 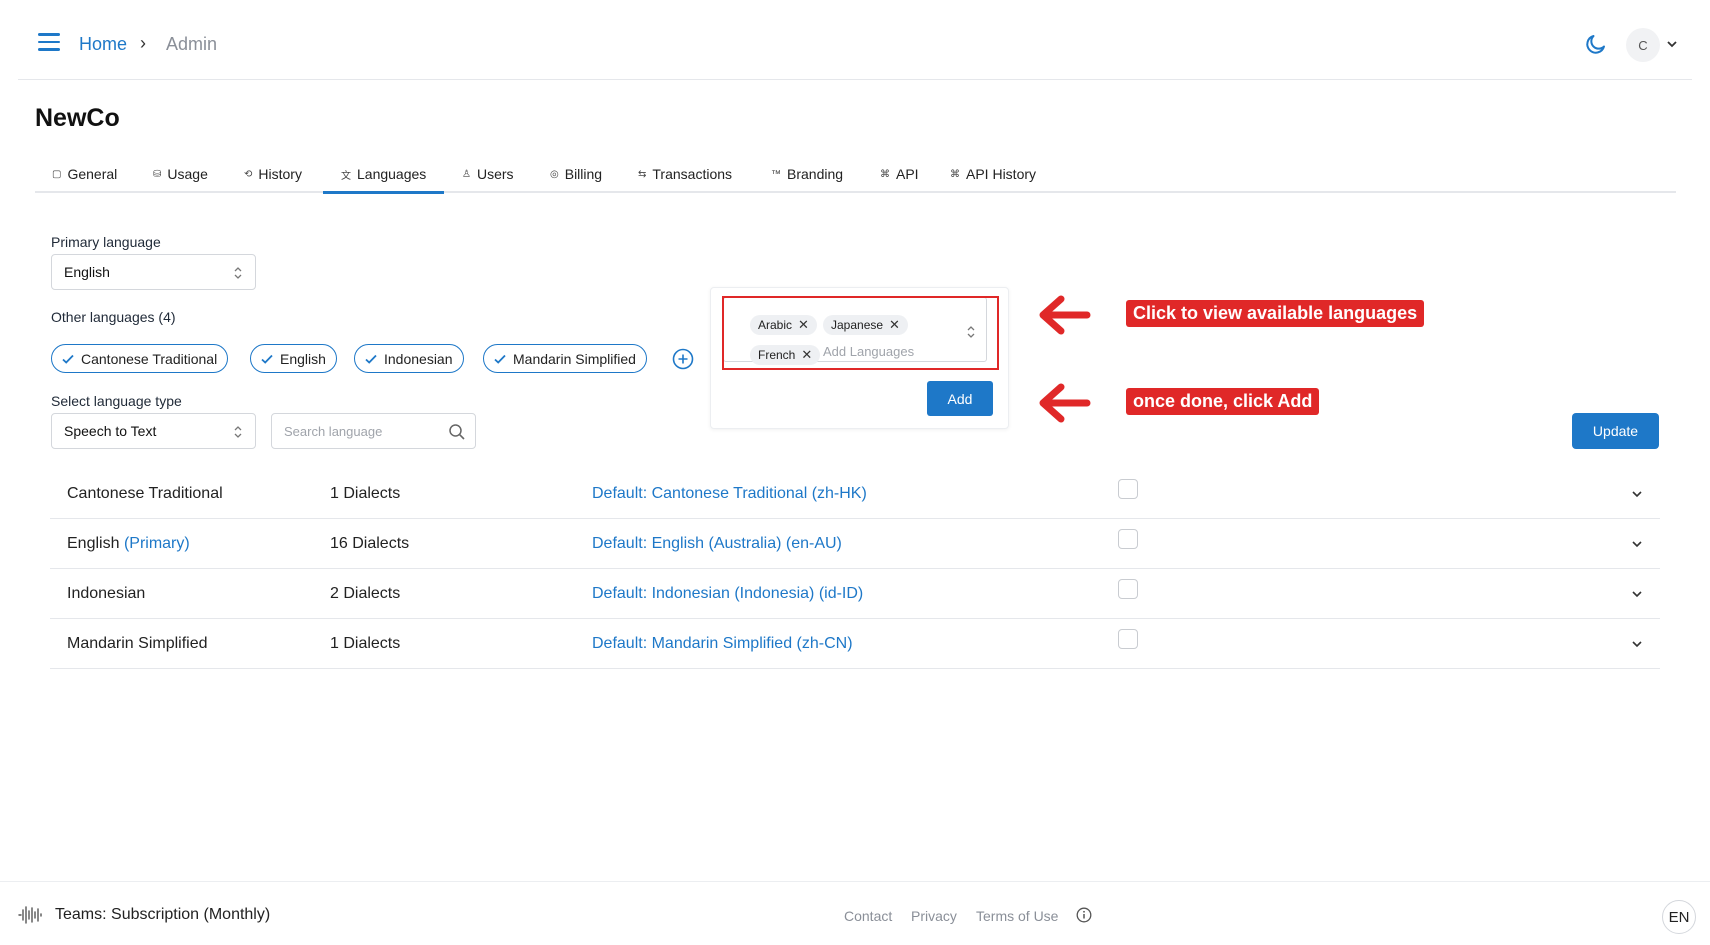 I want to click on dialect-count: 2 Dialects, so click(x=365, y=593).